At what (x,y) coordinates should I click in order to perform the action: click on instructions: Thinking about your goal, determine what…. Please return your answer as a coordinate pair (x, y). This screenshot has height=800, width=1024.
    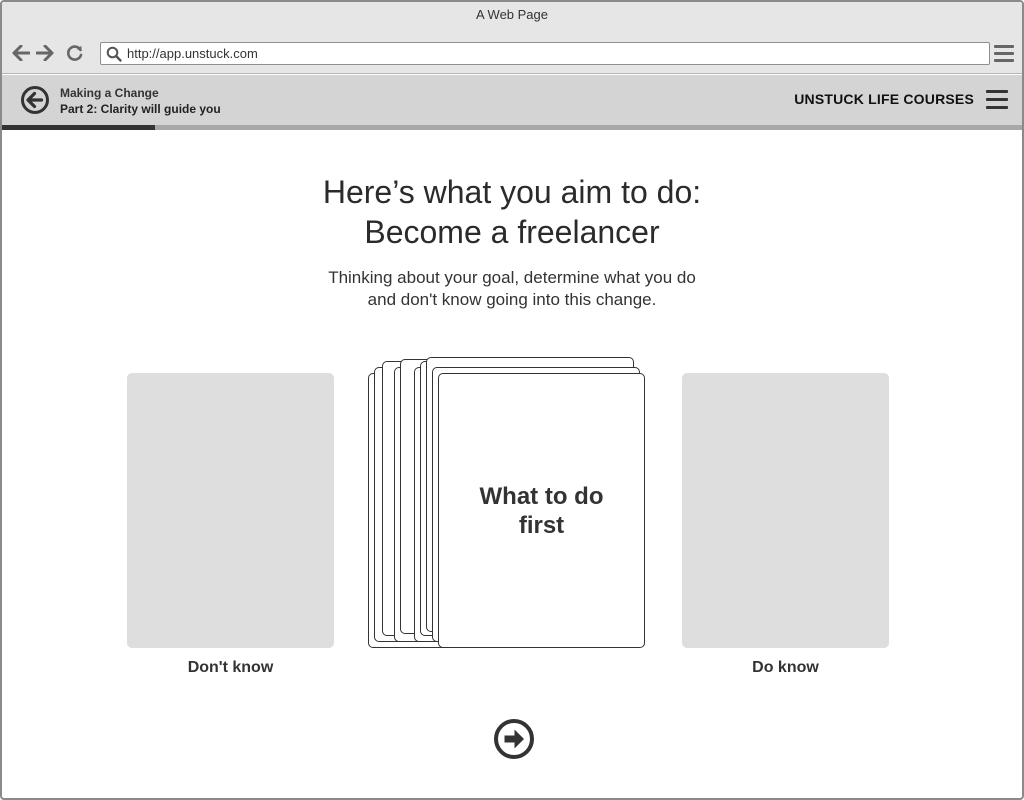
    Looking at the image, I should click on (512, 289).